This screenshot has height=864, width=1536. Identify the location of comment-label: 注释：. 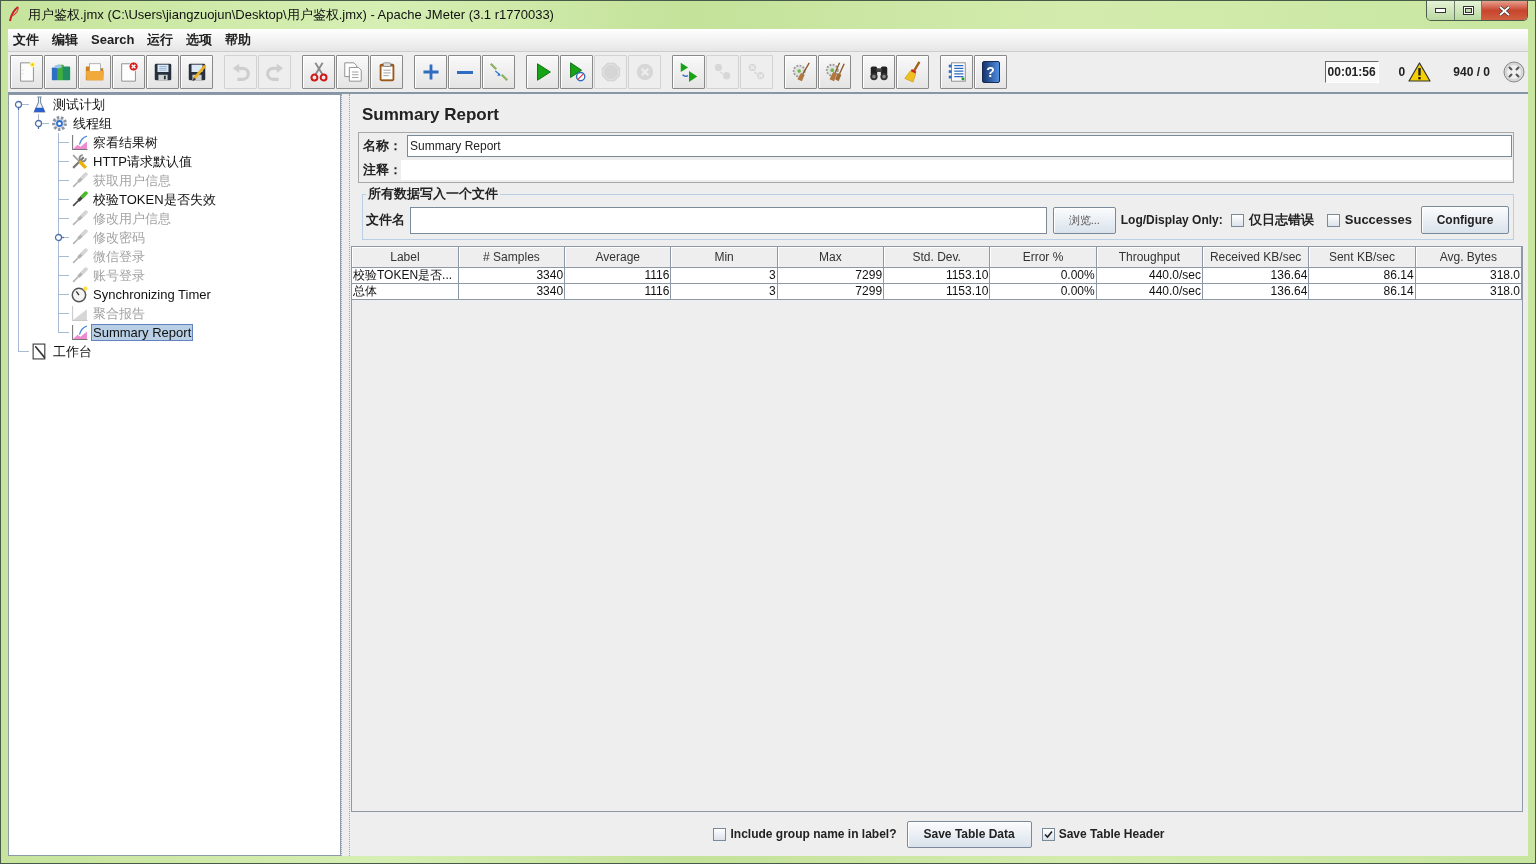
(381, 170).